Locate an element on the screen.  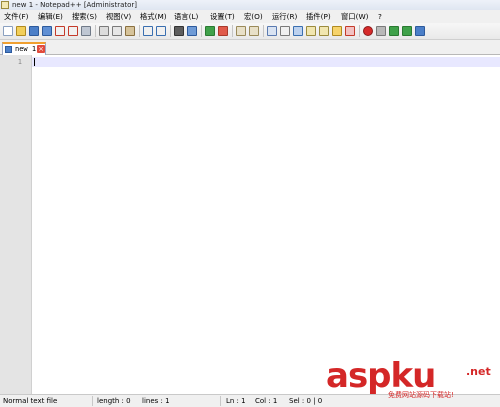
menu-format: 格式(M) is located at coordinates (153, 16).